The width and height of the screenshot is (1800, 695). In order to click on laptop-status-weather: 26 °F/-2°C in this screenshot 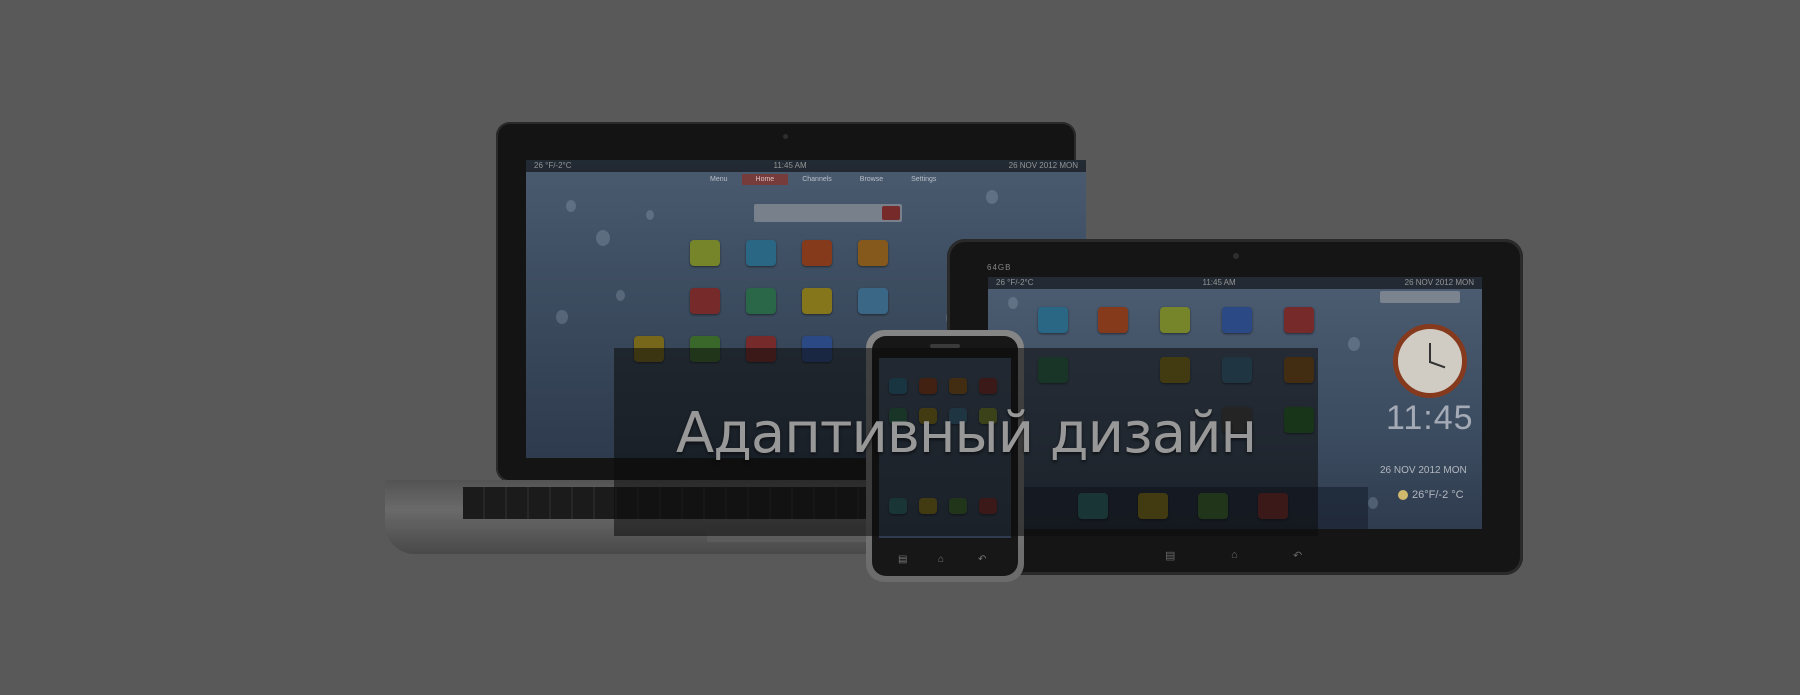, I will do `click(553, 165)`.